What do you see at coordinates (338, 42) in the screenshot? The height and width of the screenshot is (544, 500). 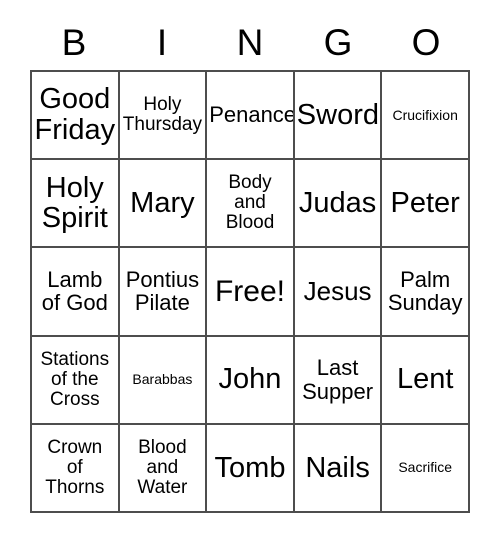 I see `header-letter-g: G` at bounding box center [338, 42].